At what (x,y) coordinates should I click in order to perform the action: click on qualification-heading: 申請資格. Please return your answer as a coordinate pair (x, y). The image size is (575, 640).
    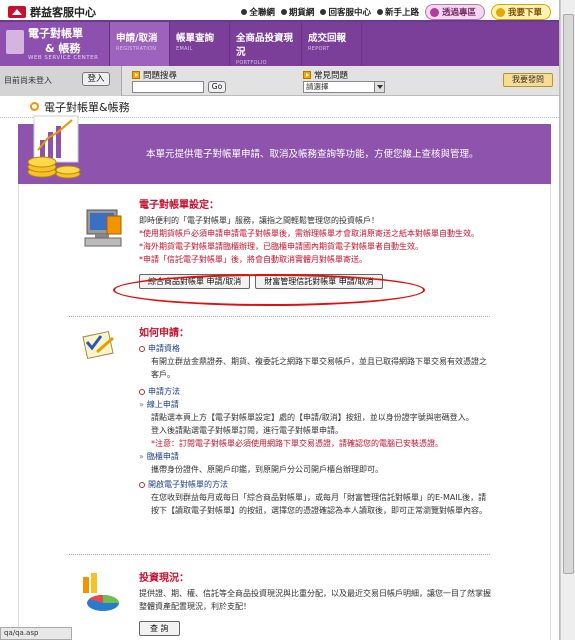
    Looking at the image, I should click on (334, 348).